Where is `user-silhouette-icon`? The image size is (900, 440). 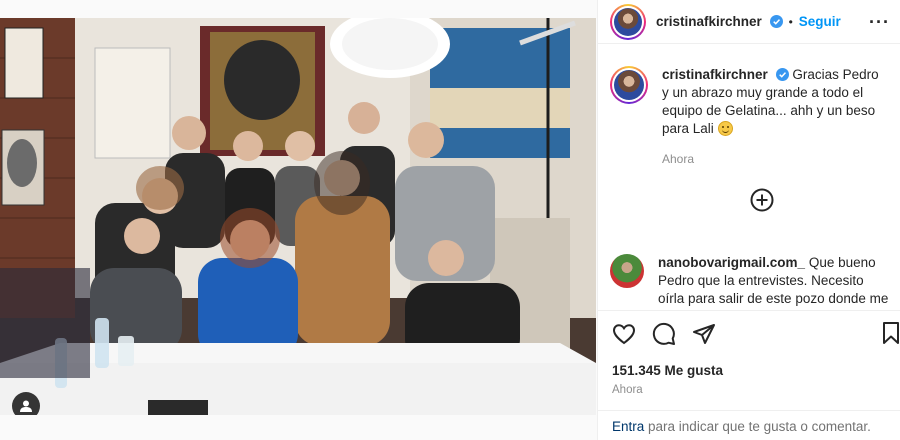
user-silhouette-icon is located at coordinates (26, 406).